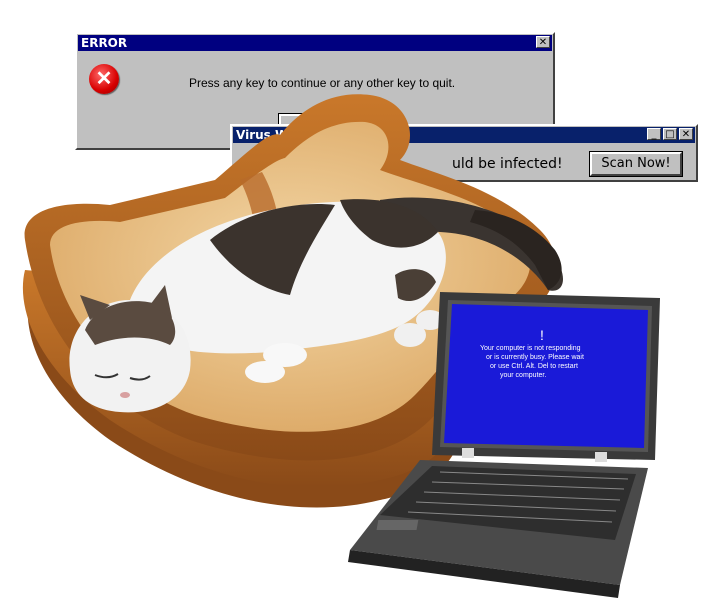  I want to click on svg-text:or is currently busy. Please w: or is currently busy. Please wait, so click(535, 357).